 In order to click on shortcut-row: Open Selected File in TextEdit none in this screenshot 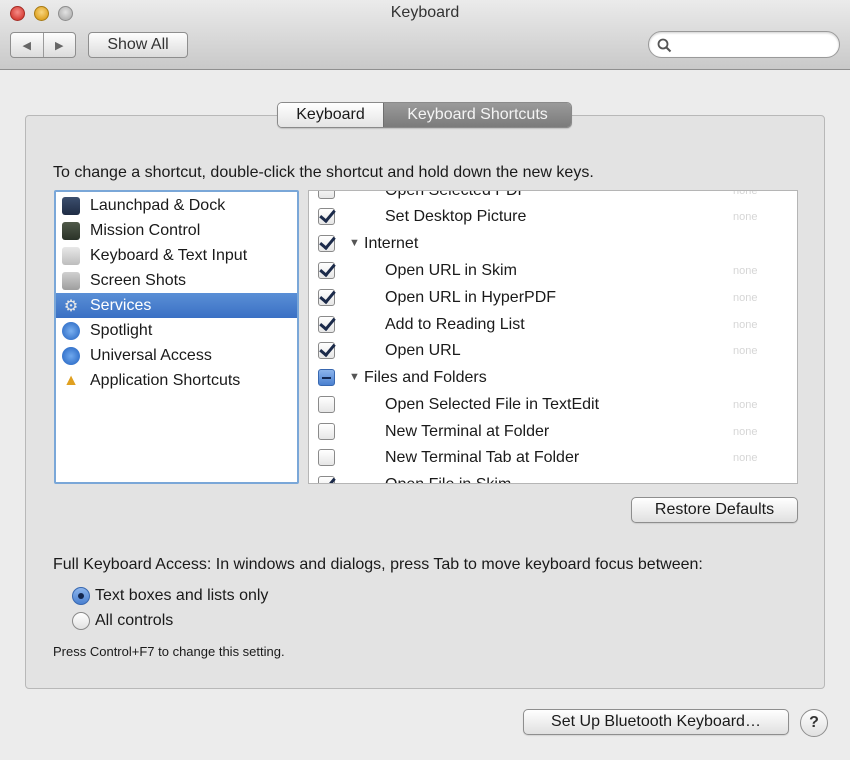, I will do `click(553, 404)`.